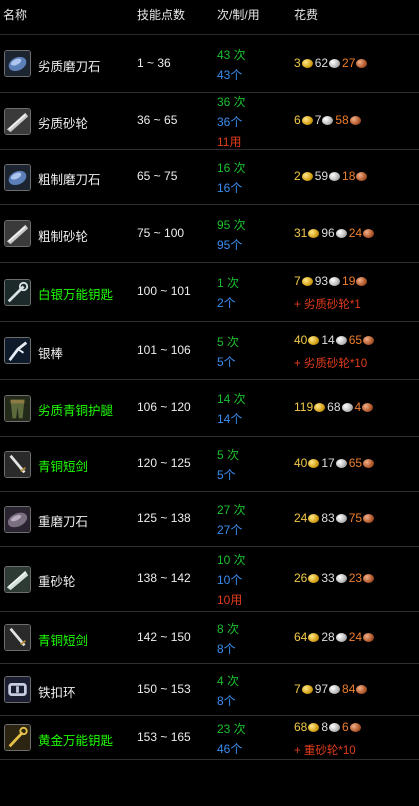 Image resolution: width=419 pixels, height=806 pixels. I want to click on table-row: 劣质砂轮 36 ~ 65 36 次 36个 11用 6 7 58, so click(209, 121).